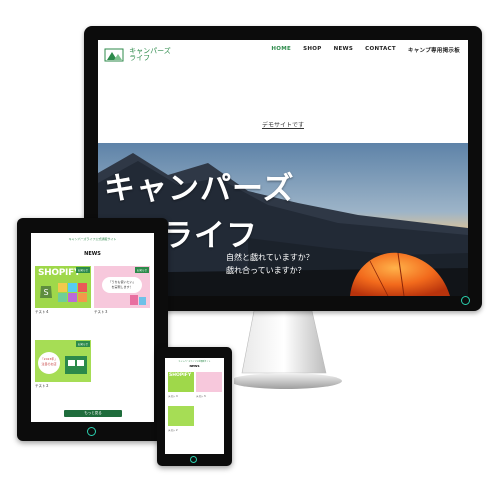 The width and height of the screenshot is (500, 500). What do you see at coordinates (91, 431) in the screenshot?
I see `tablet-home-button-icon` at bounding box center [91, 431].